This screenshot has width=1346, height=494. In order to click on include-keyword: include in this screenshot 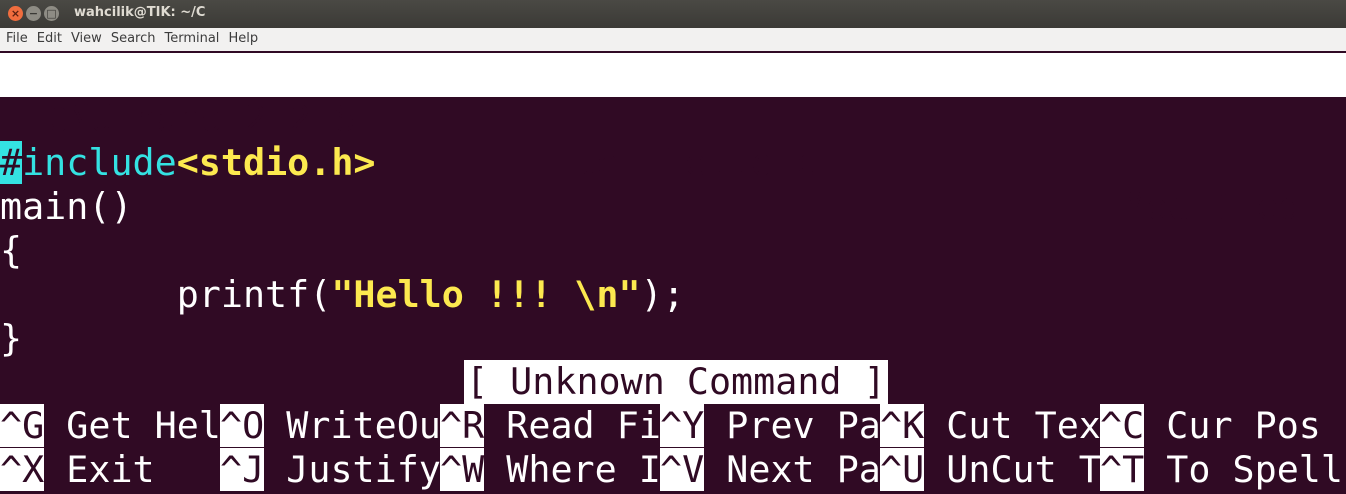, I will do `click(99, 162)`.